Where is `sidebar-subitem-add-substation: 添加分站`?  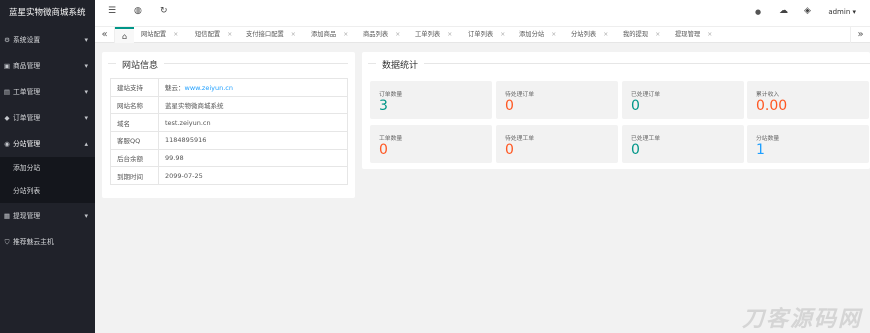 sidebar-subitem-add-substation: 添加分站 is located at coordinates (47, 168).